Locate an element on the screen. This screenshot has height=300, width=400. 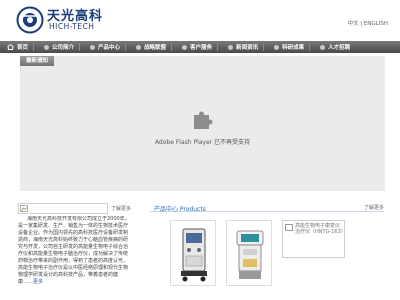
nav-item-home: 首页 is located at coordinates (20, 47).